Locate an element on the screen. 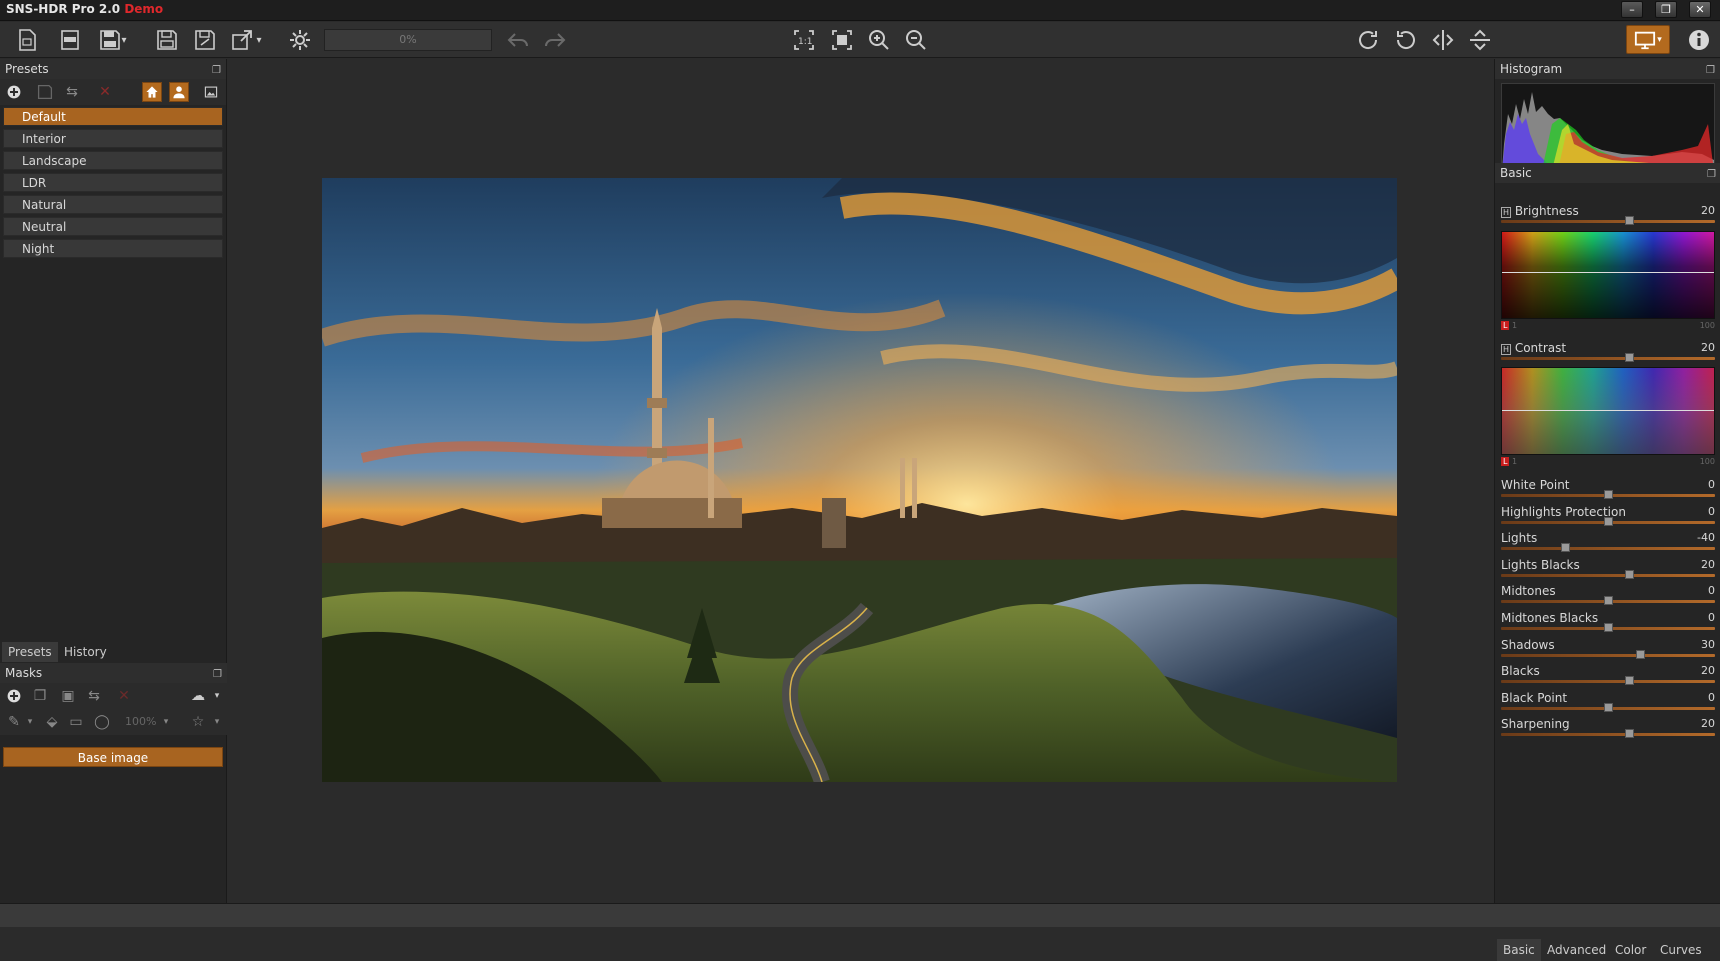 This screenshot has height=961, width=1720. save-as-icon is located at coordinates (205, 40).